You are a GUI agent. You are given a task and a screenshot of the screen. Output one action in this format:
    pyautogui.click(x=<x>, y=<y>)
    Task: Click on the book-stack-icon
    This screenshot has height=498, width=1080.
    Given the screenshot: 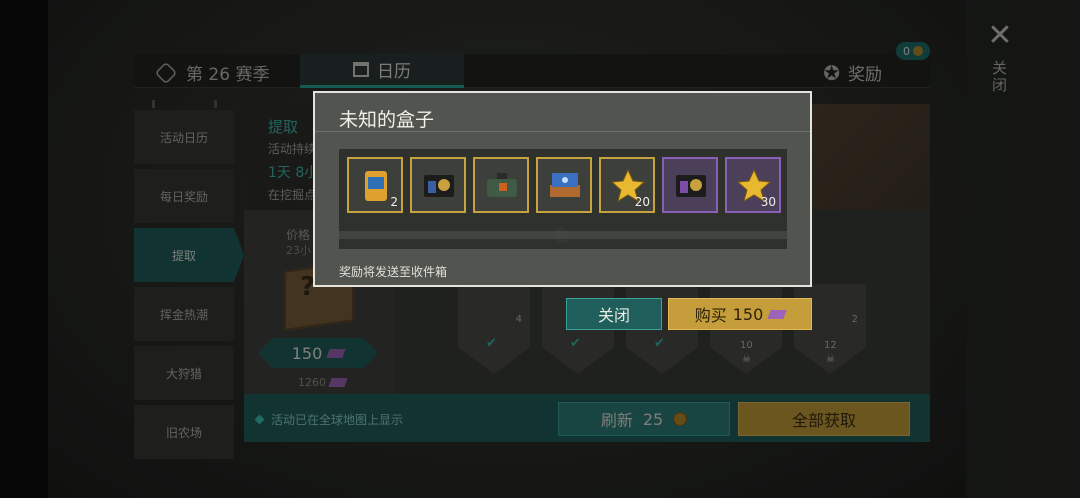 What is the action you would take?
    pyautogui.click(x=565, y=185)
    